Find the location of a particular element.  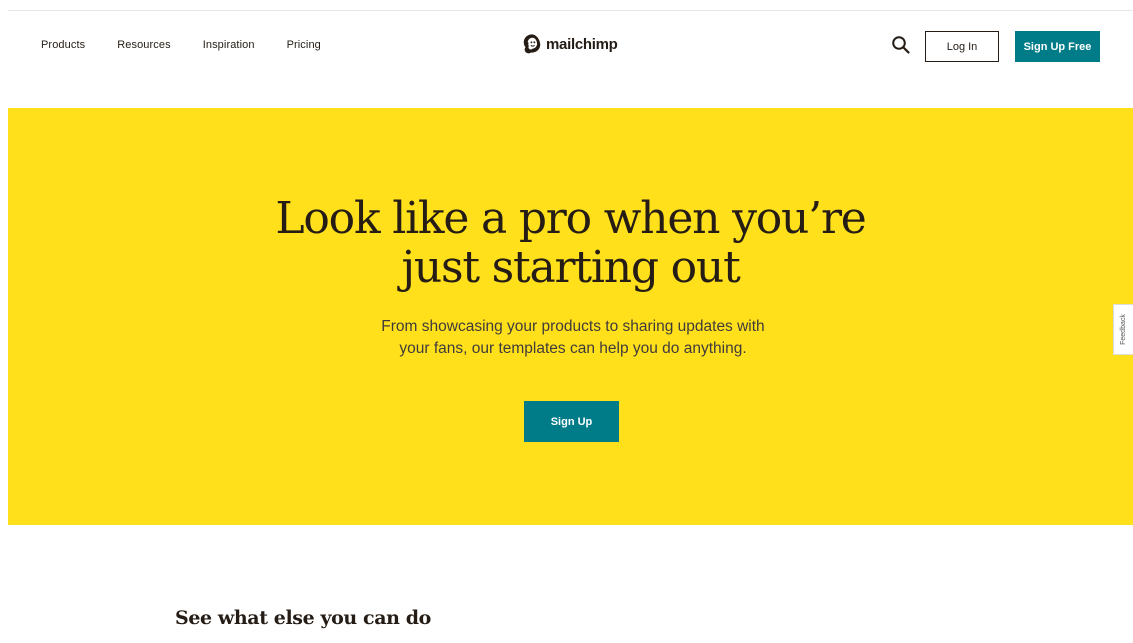

feedback-tab: Feedback is located at coordinates (1123, 329).